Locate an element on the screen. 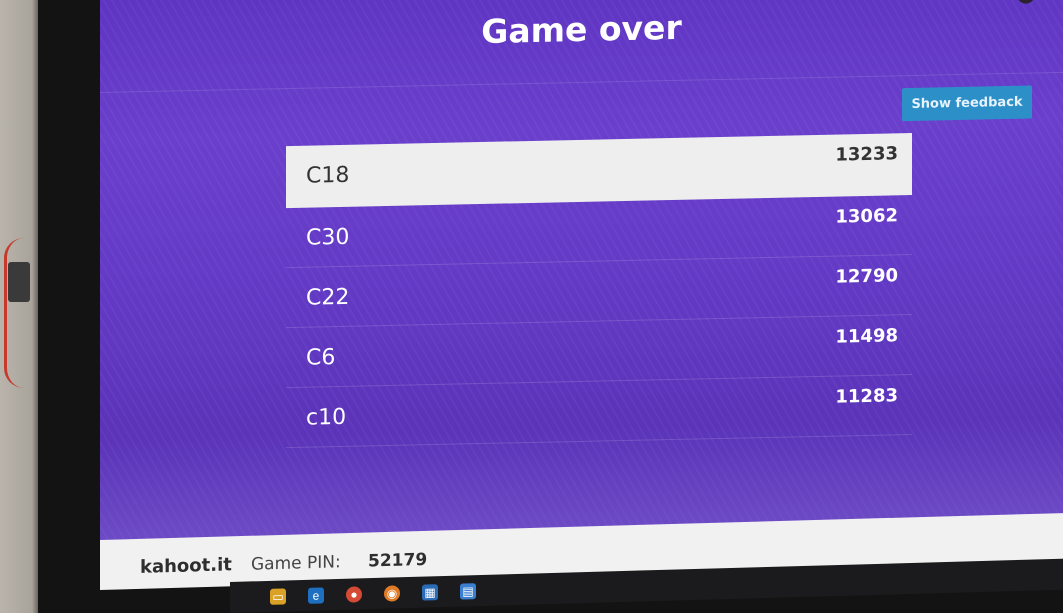 The width and height of the screenshot is (1063, 613). player-score: 13233 is located at coordinates (866, 154).